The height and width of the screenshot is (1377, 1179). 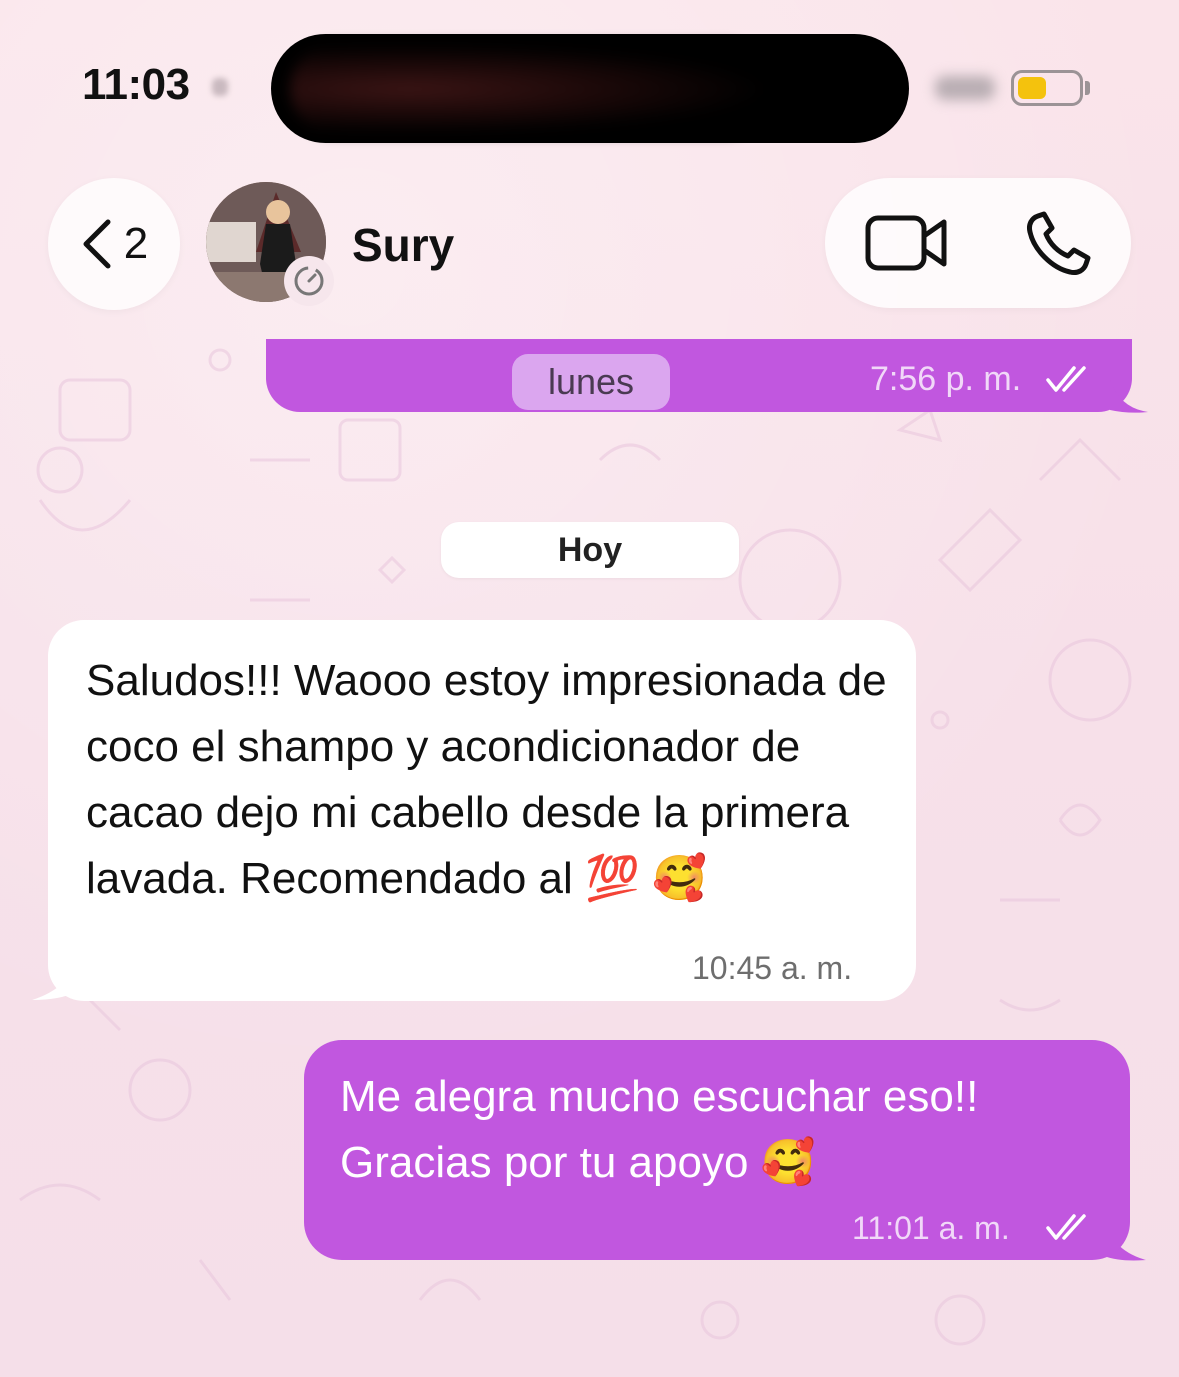 I want to click on signal-icon, so click(x=965, y=88).